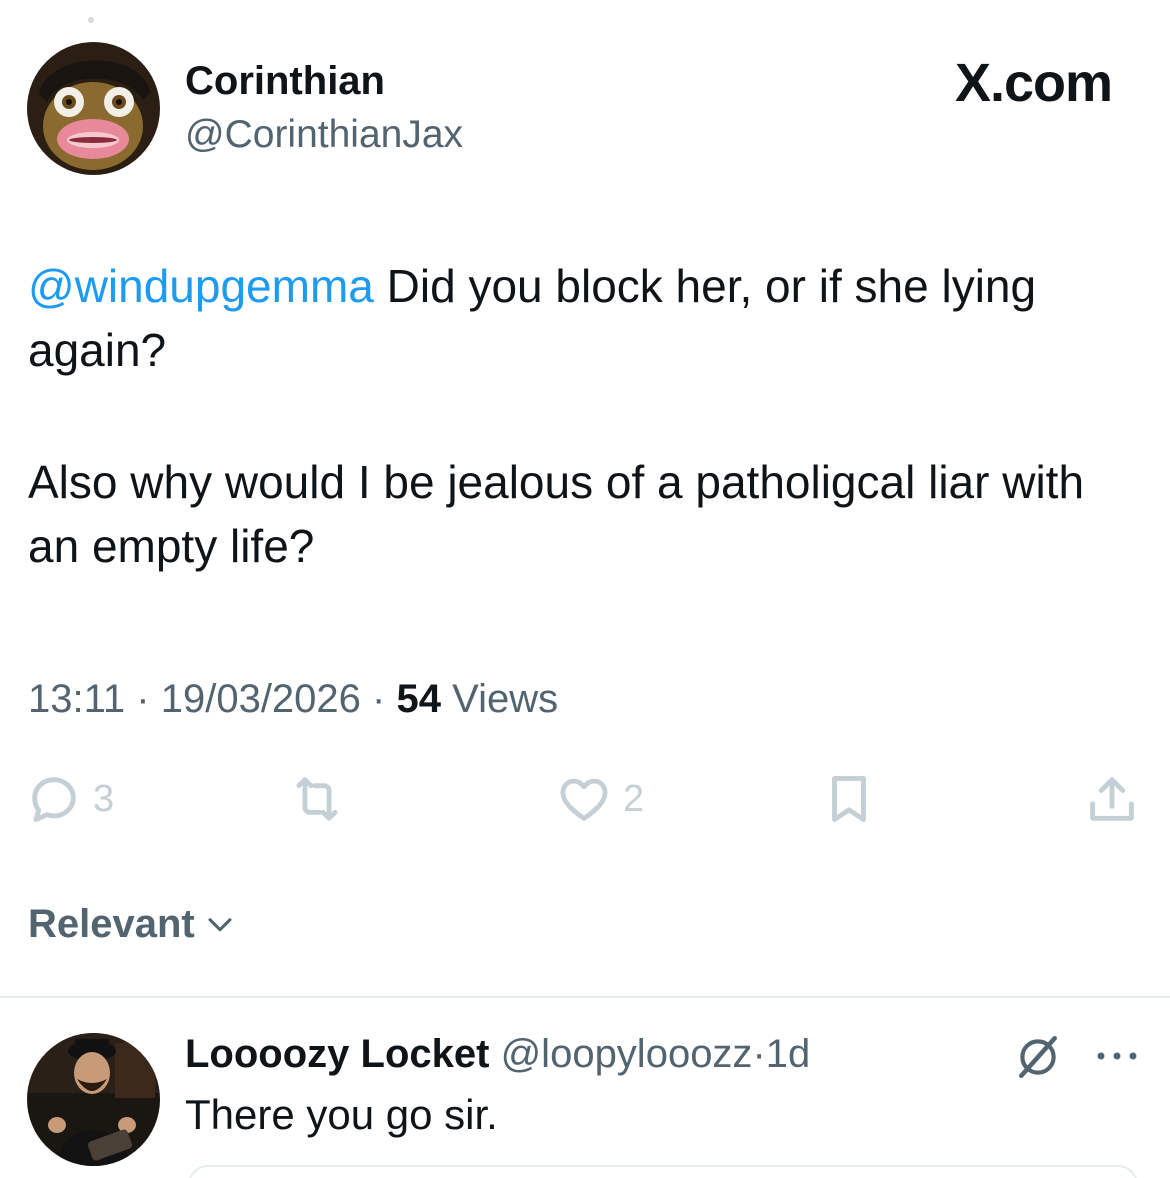 This screenshot has width=1170, height=1178. I want to click on bookmark-button, so click(849, 799).